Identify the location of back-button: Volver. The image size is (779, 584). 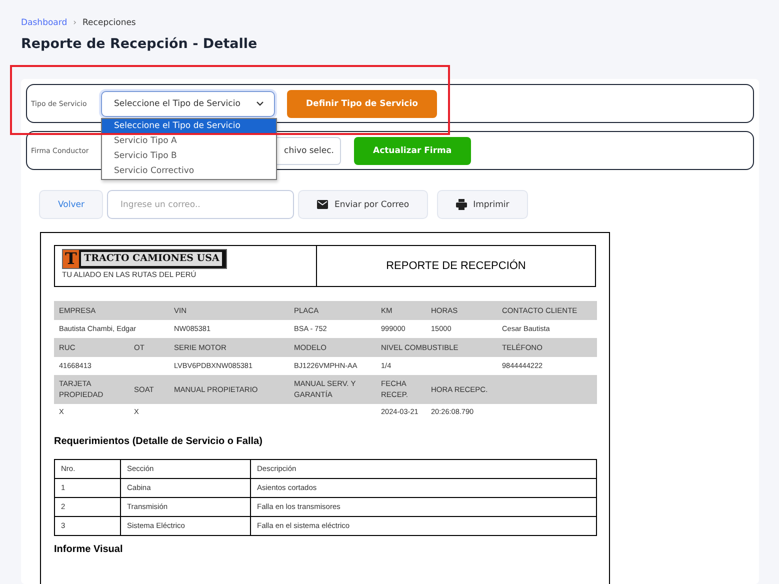
(71, 204).